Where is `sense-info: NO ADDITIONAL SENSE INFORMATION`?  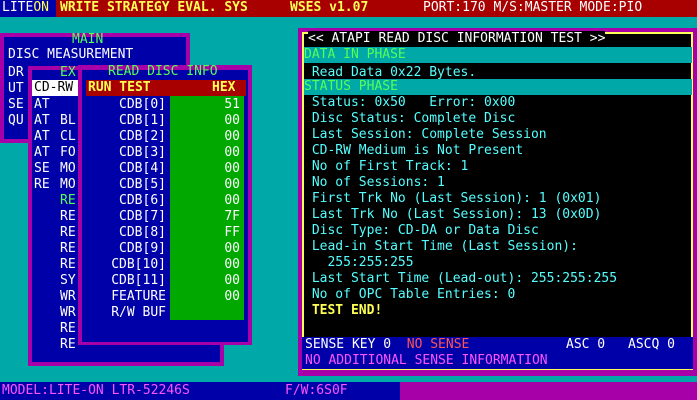
sense-info: NO ADDITIONAL SENSE INFORMATION is located at coordinates (426, 360).